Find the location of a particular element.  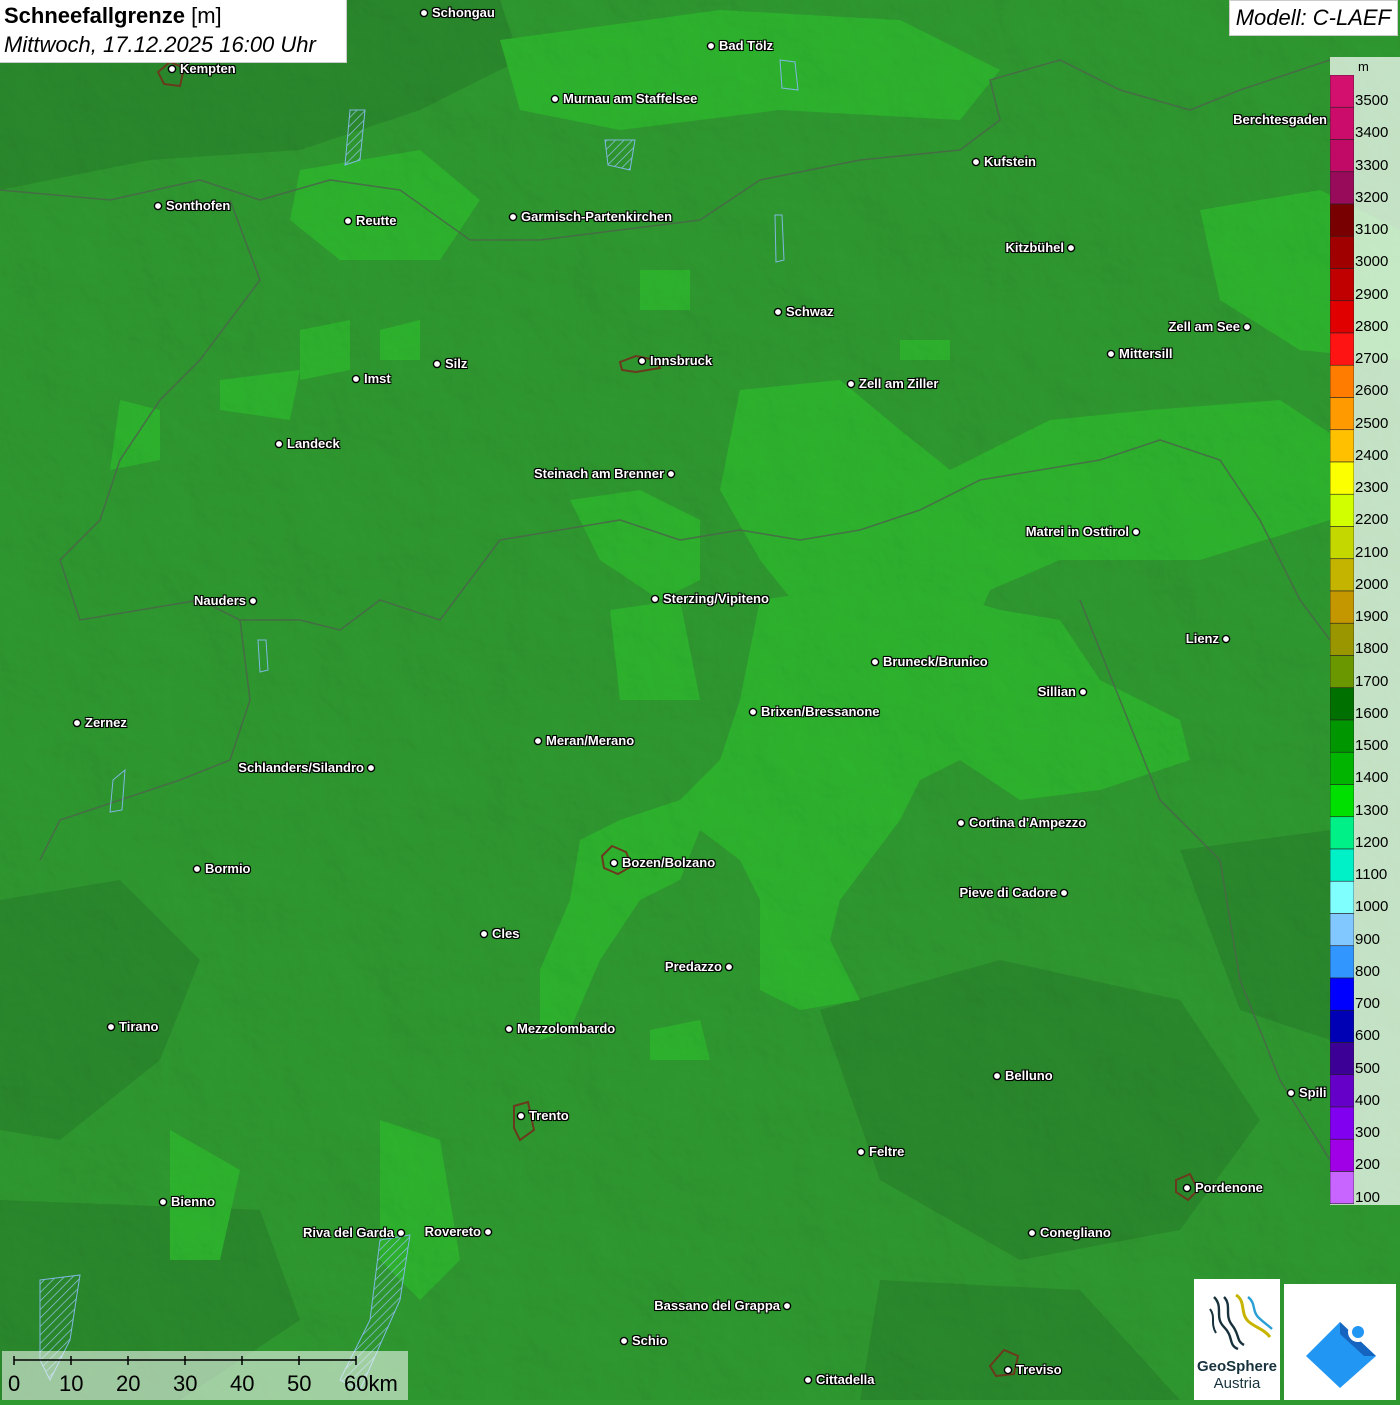

legend-label-1300: 1300 is located at coordinates (1372, 810).